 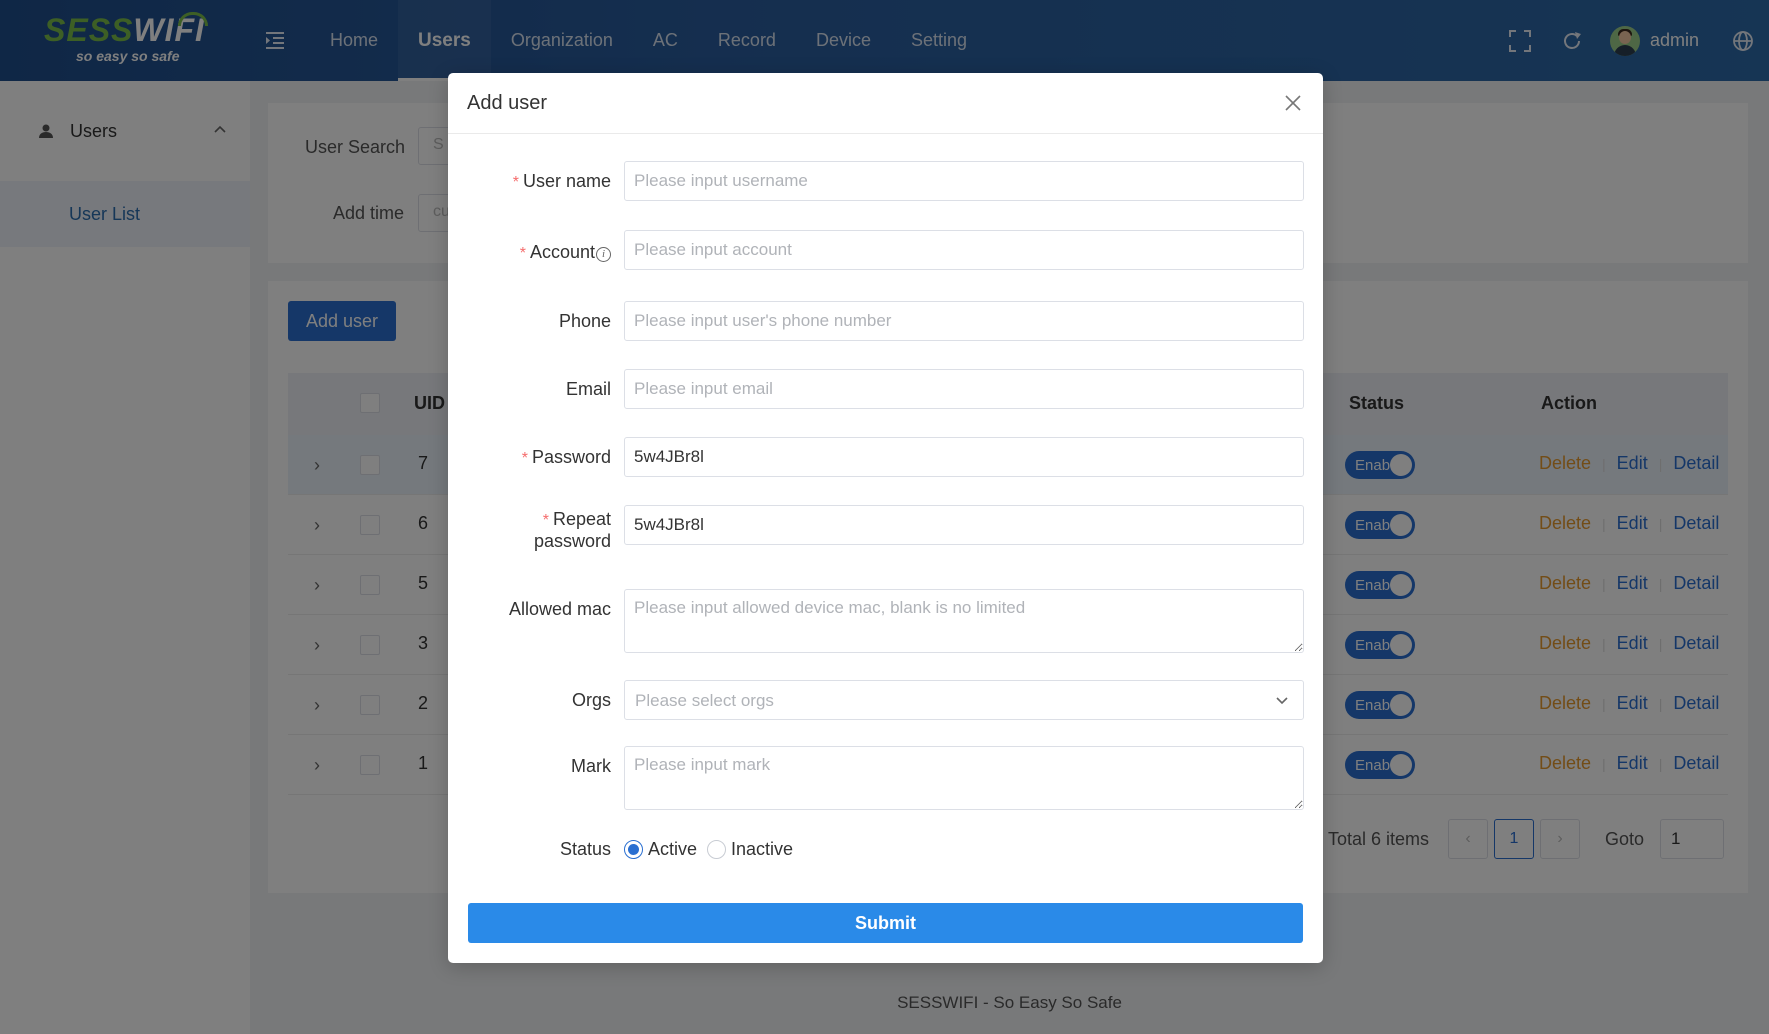 I want to click on password-label: * Password, so click(x=566, y=457).